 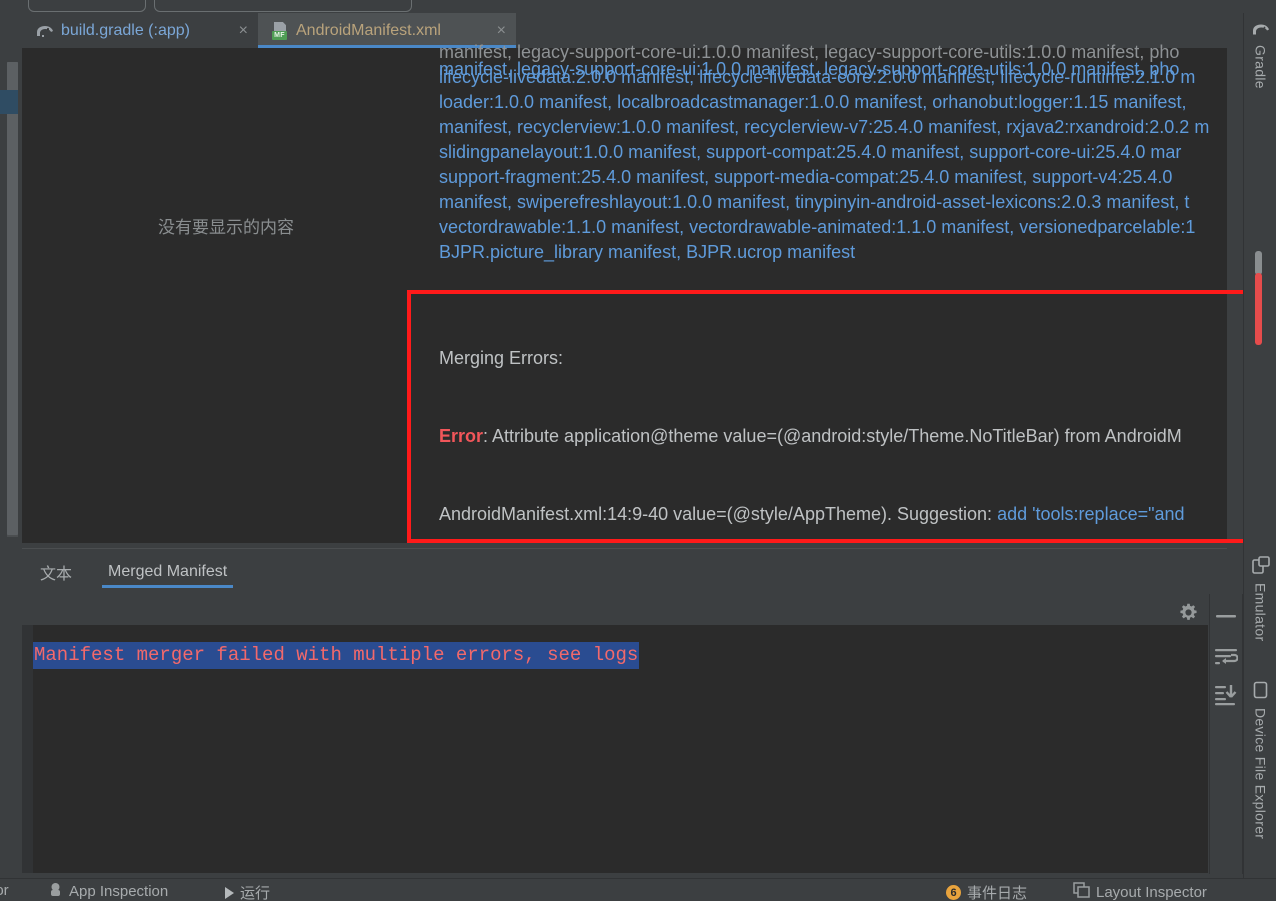 I want to click on manifest-file-icon-label: MF, so click(x=279, y=35).